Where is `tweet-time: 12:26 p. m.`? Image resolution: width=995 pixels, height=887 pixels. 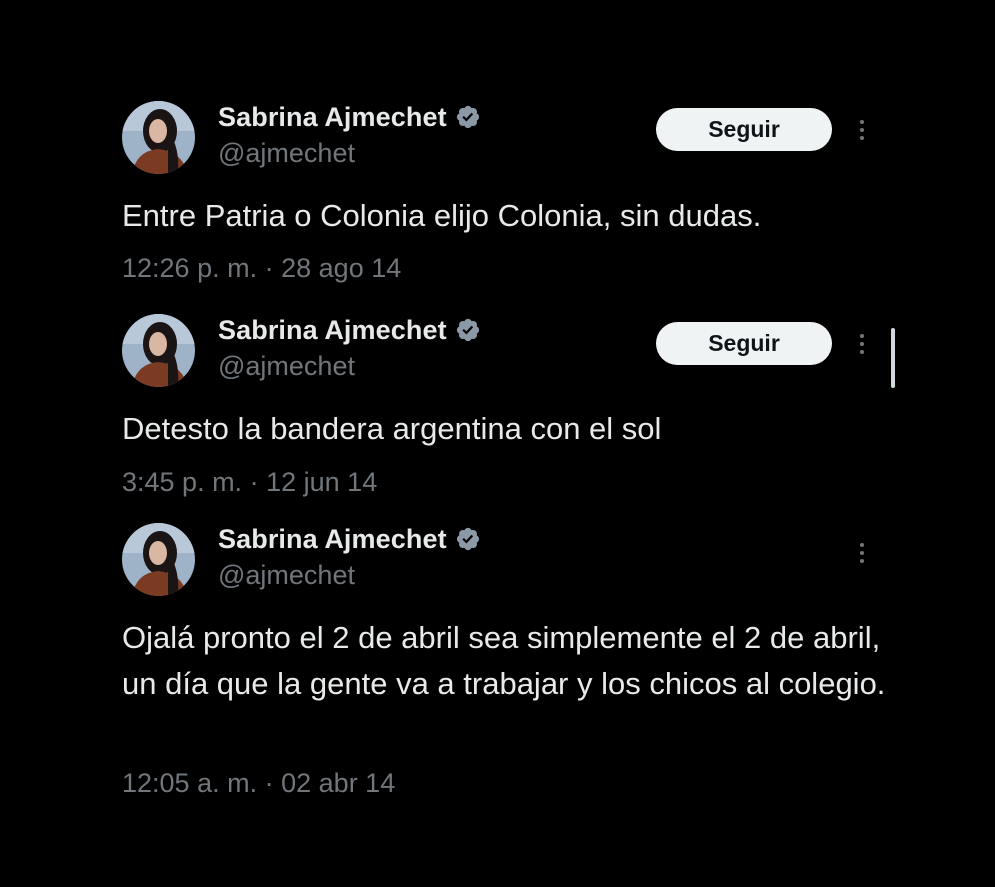
tweet-time: 12:26 p. m. is located at coordinates (190, 268).